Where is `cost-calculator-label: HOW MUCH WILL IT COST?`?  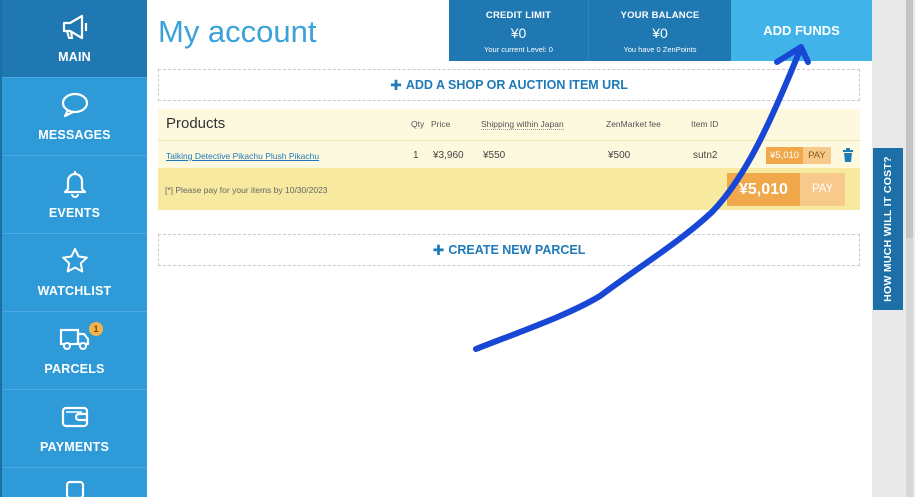
cost-calculator-label: HOW MUCH WILL IT COST? is located at coordinates (888, 229).